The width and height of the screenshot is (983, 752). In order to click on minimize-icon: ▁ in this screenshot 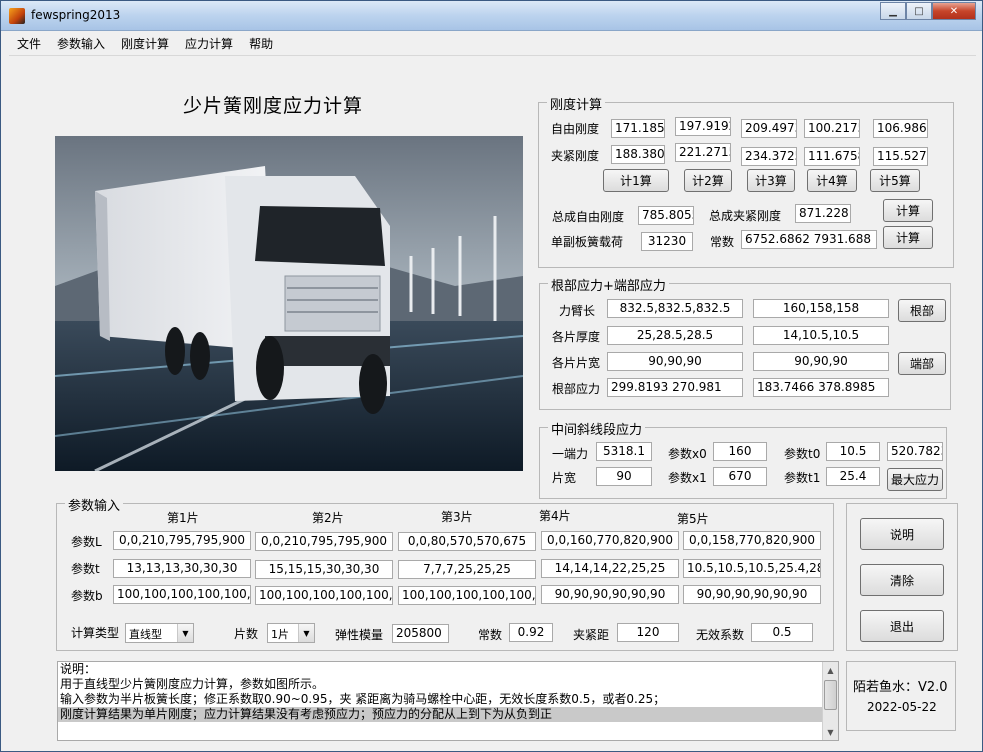, I will do `click(893, 11)`.